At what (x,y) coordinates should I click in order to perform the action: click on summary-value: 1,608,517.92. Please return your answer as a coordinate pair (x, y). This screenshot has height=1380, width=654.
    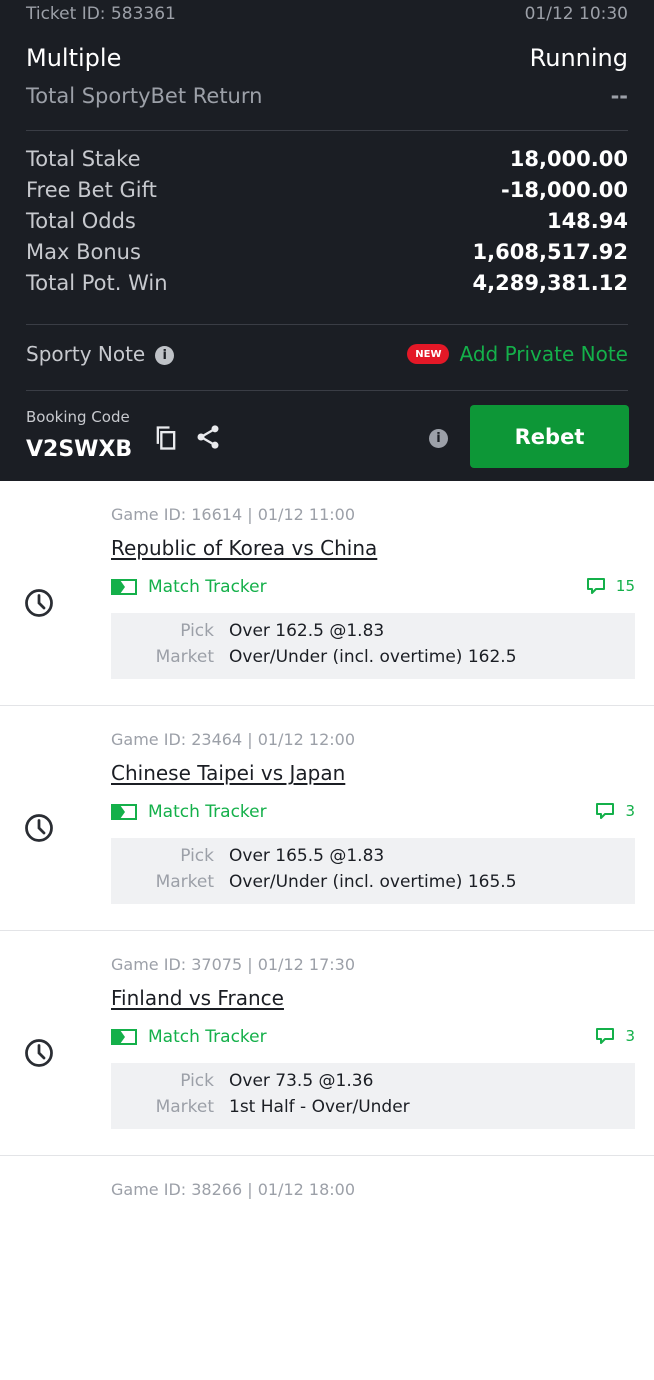
    Looking at the image, I should click on (550, 252).